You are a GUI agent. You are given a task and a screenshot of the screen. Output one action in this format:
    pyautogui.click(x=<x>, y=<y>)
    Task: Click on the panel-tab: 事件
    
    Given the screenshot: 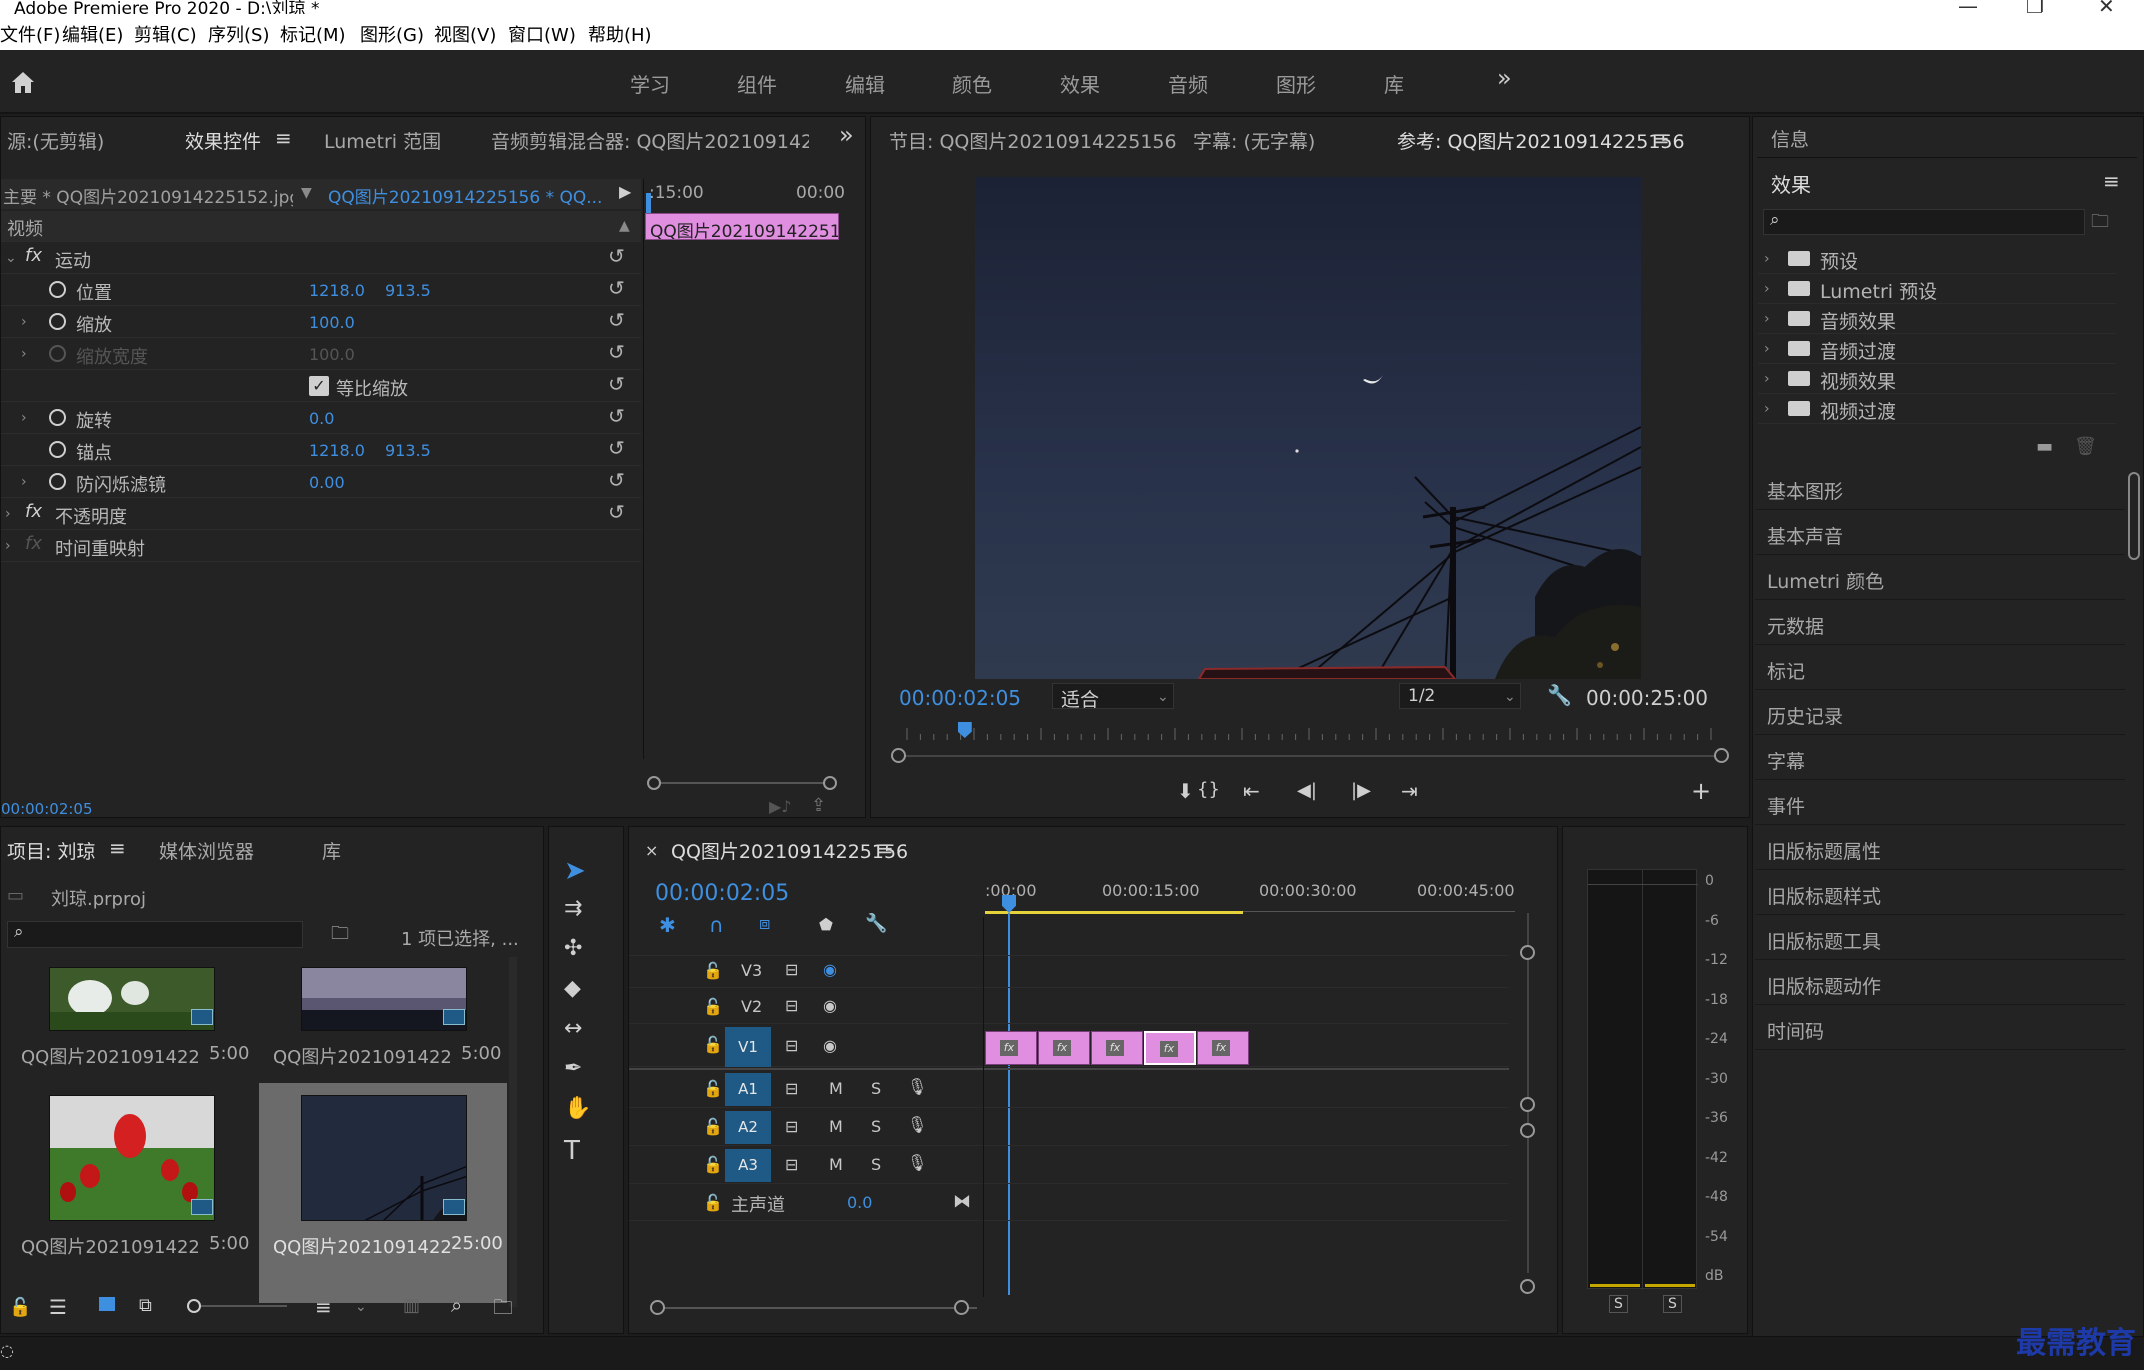 What is the action you would take?
    pyautogui.click(x=1940, y=803)
    